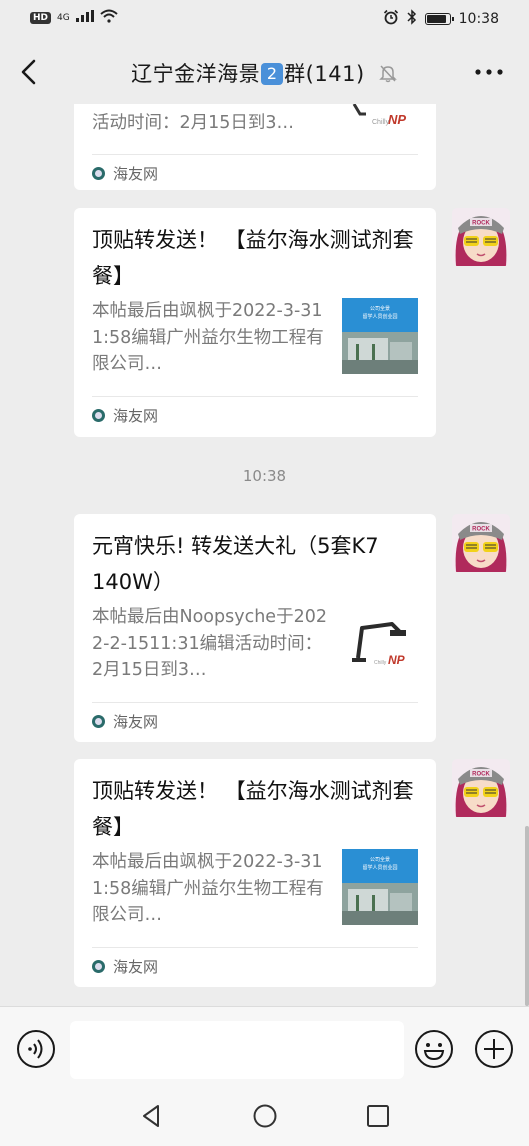 This screenshot has height=1146, width=529. I want to click on chat-header: 辽宁金洋海景 2 群(141), so click(264, 72).